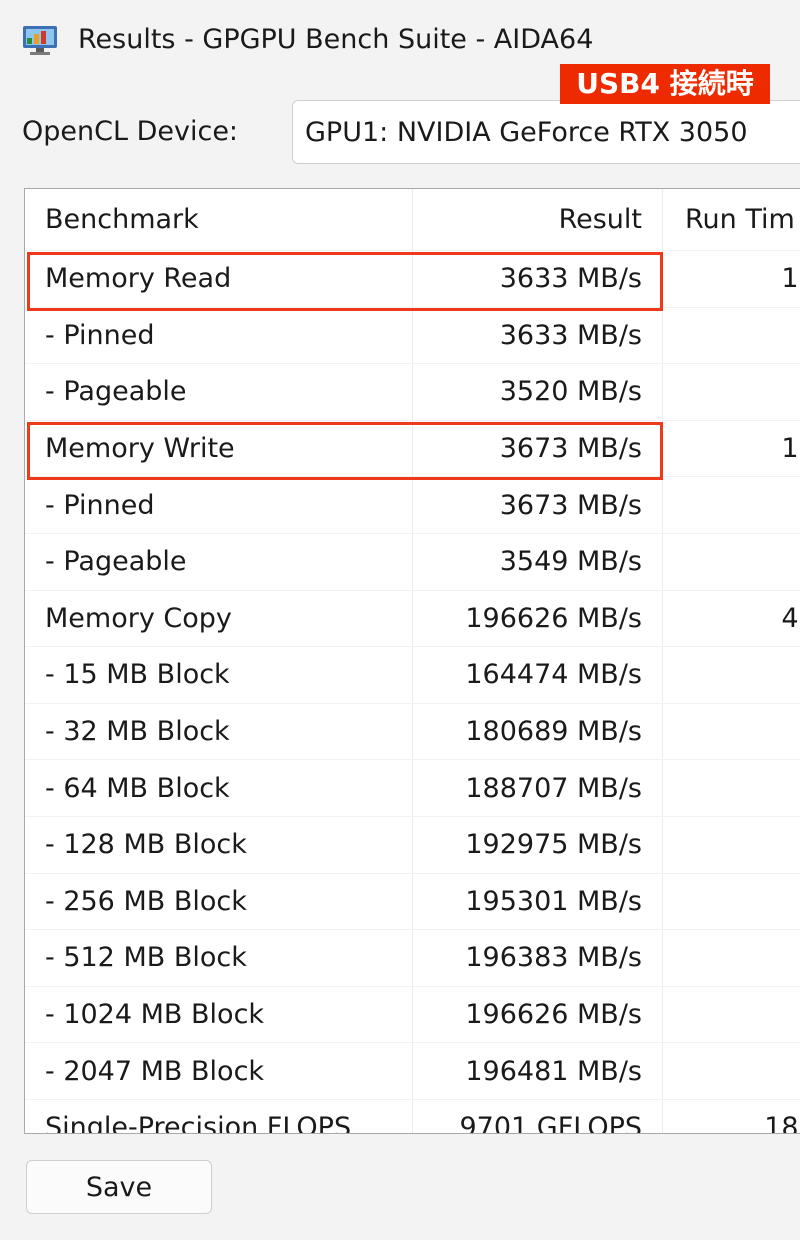 The width and height of the screenshot is (800, 1240). Describe the element at coordinates (219, 279) in the screenshot. I see `benchmark-cell: Memory Read` at that location.